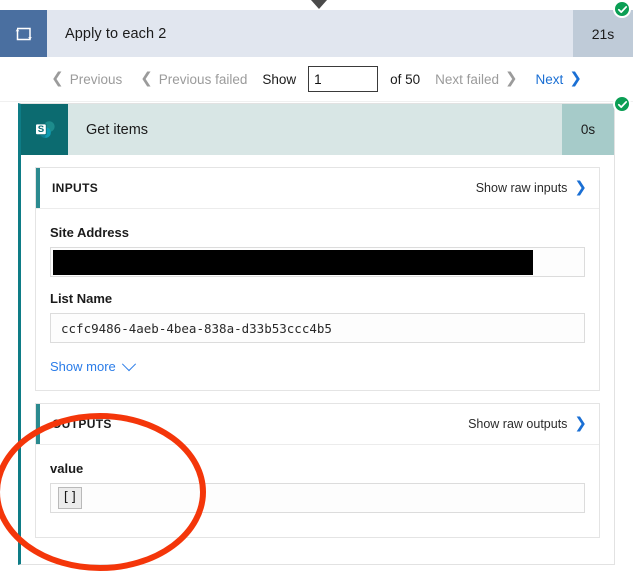 This screenshot has height=577, width=633. Describe the element at coordinates (196, 328) in the screenshot. I see `list-name-text: ccfc9486-4aeb-4bea-838a-d33b53ccc4b5` at that location.